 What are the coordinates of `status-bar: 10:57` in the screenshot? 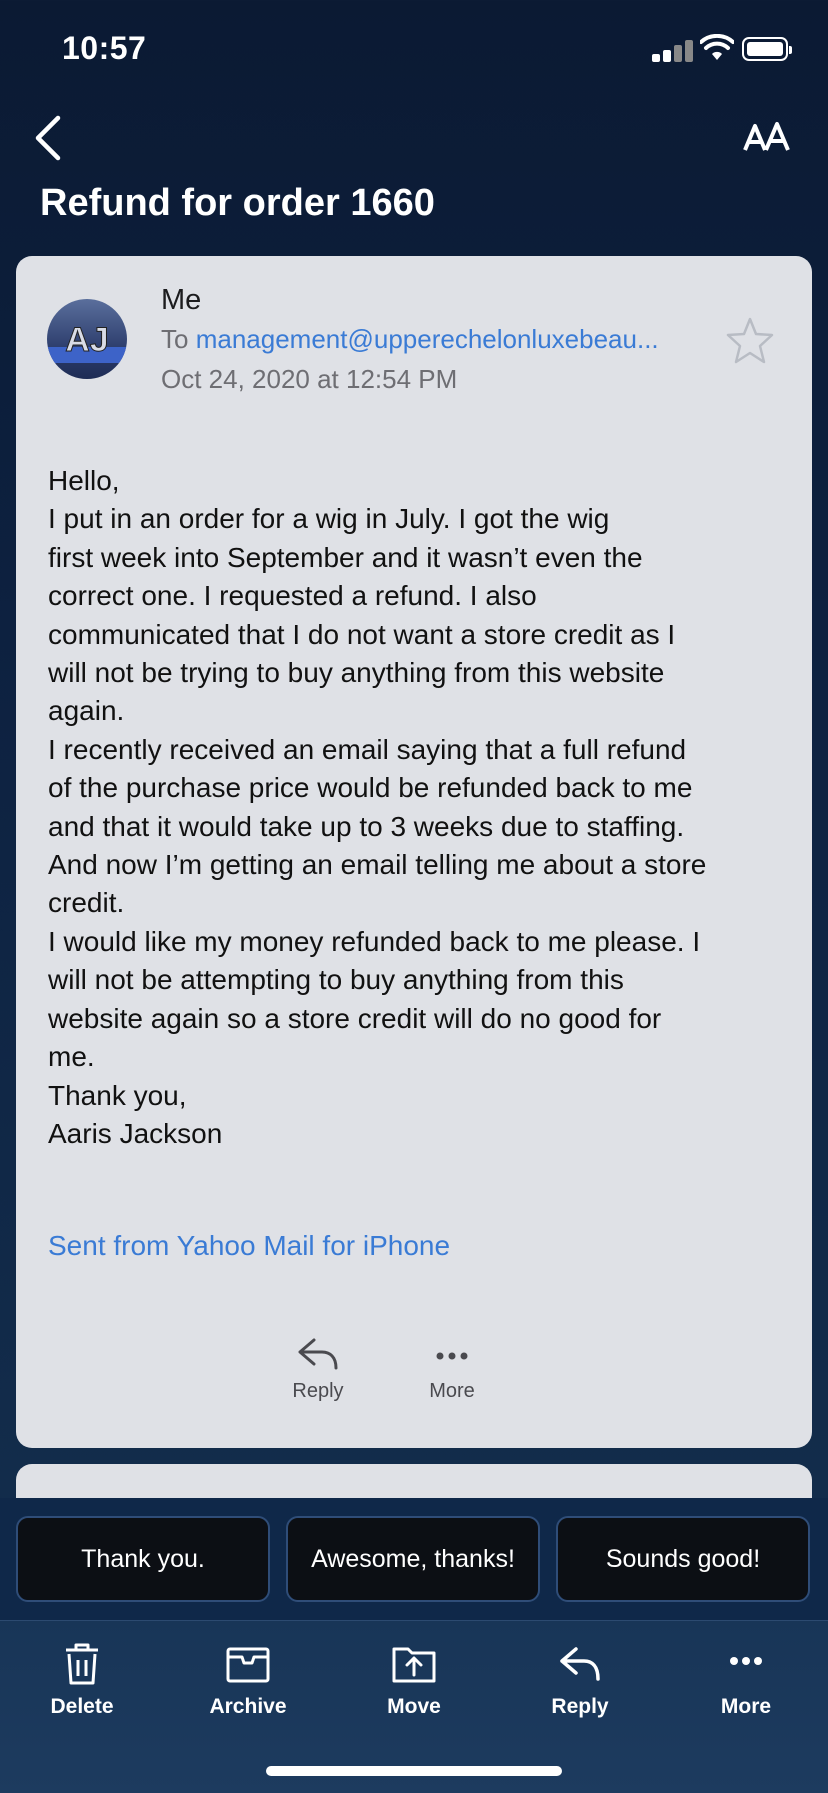 It's located at (414, 50).